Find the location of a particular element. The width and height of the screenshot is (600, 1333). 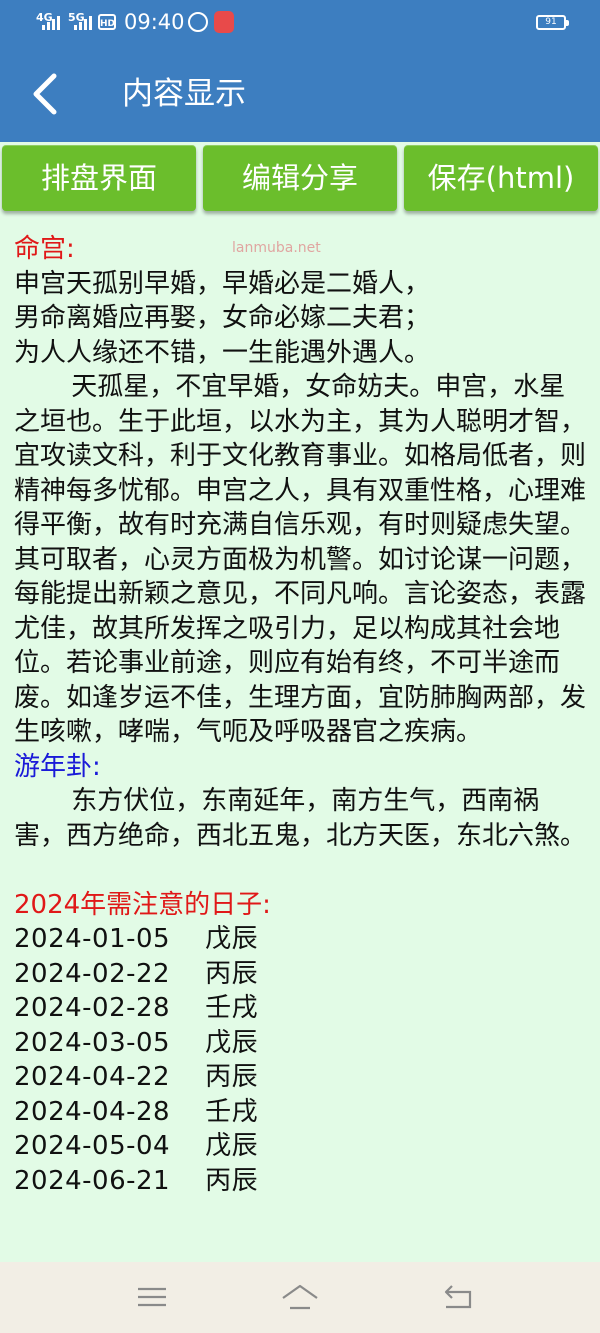

poem-line: 申宫天孤别早婚，早婚必是二婚人， is located at coordinates (222, 283).